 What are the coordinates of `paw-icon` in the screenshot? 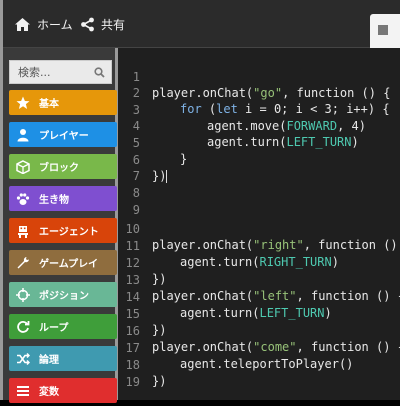 It's located at (23, 199).